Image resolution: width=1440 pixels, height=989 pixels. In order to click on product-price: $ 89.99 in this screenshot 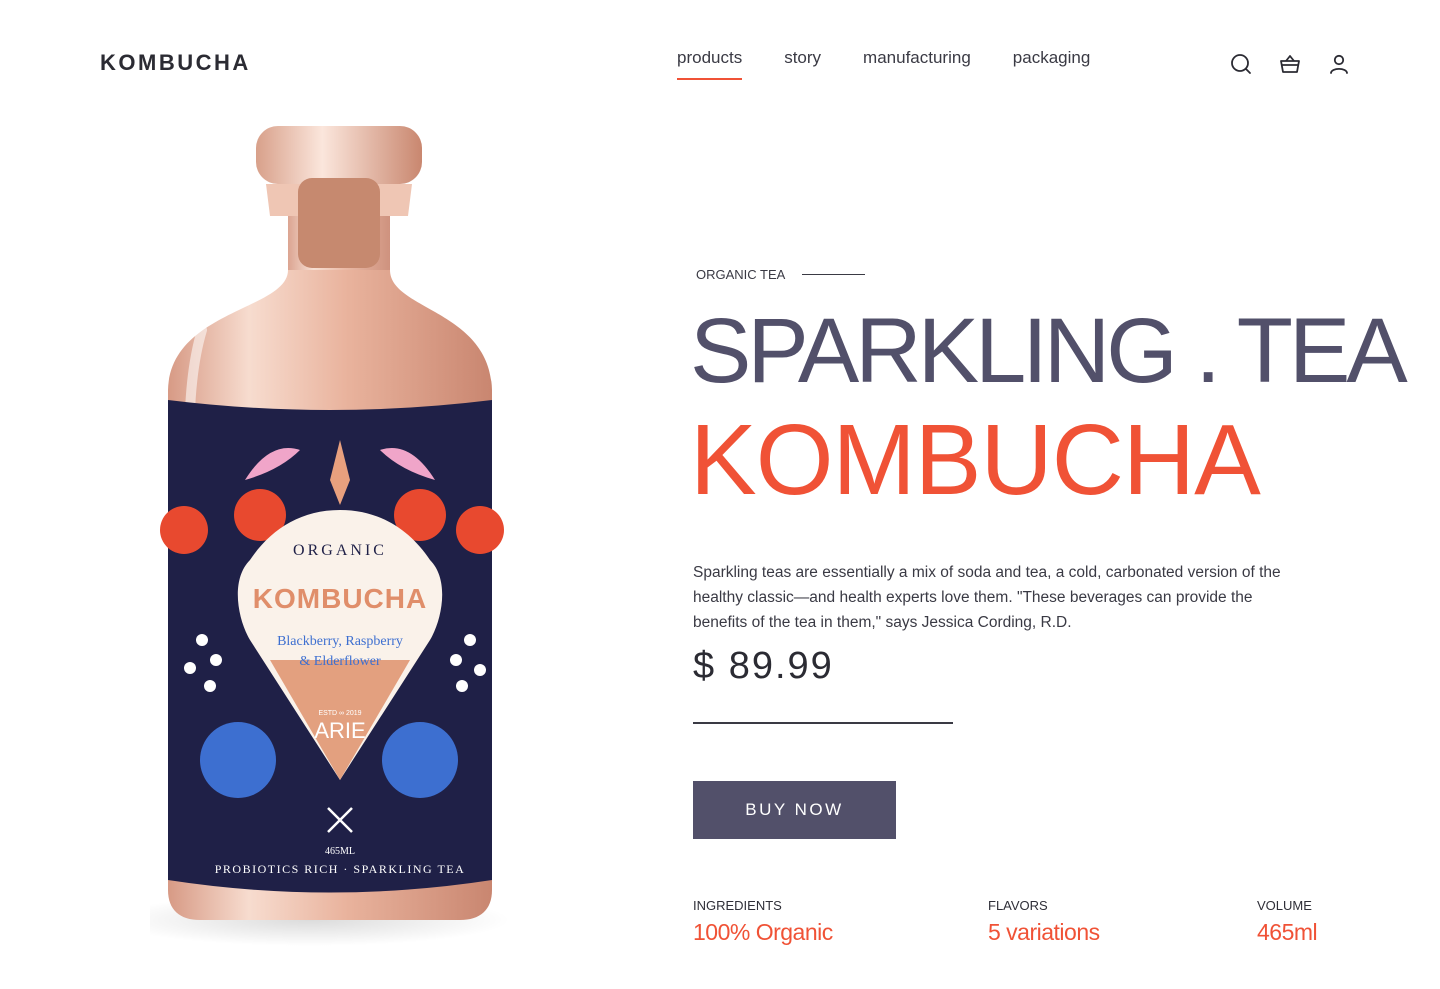, I will do `click(763, 666)`.